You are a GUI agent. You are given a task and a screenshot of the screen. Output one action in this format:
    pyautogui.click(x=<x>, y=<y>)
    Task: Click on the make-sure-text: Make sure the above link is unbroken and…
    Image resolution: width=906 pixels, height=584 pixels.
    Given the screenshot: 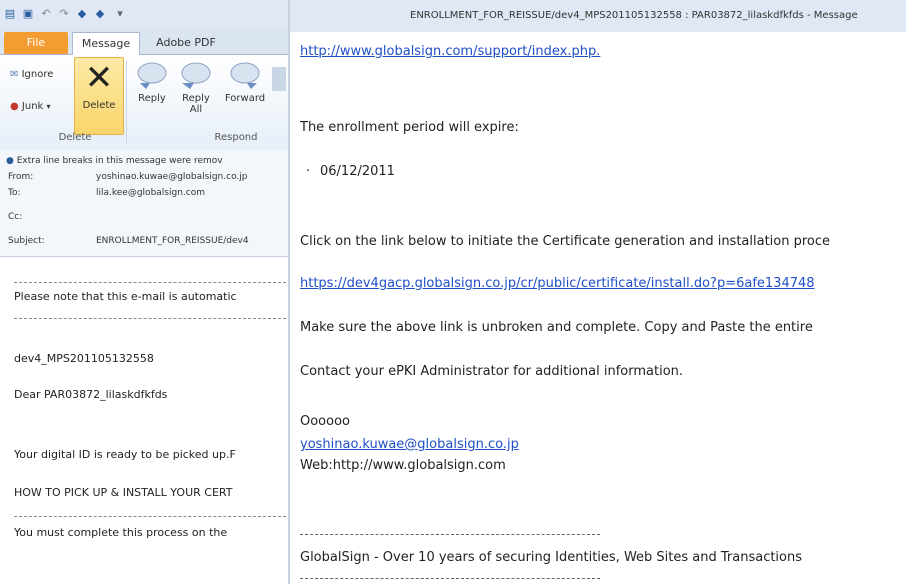 What is the action you would take?
    pyautogui.click(x=556, y=327)
    